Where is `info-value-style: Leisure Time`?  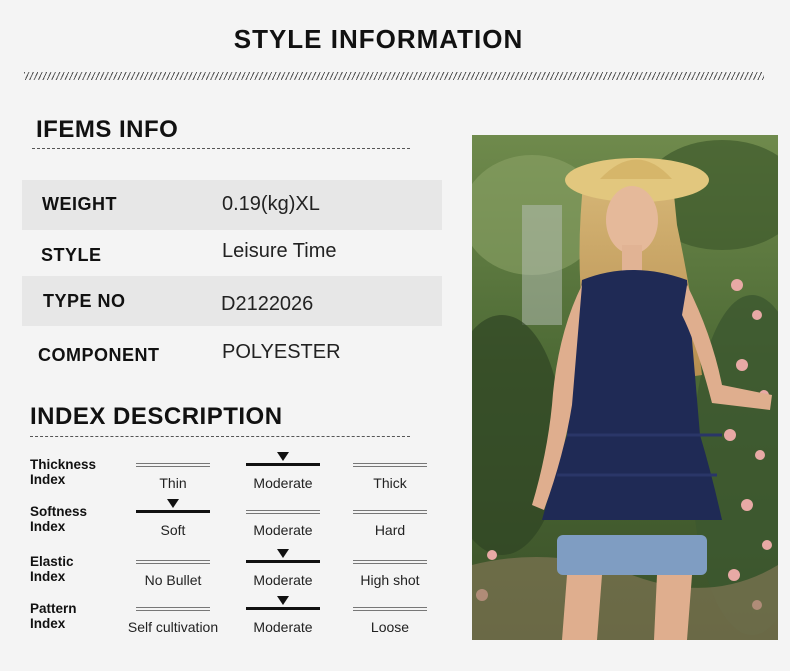
info-value-style: Leisure Time is located at coordinates (279, 251).